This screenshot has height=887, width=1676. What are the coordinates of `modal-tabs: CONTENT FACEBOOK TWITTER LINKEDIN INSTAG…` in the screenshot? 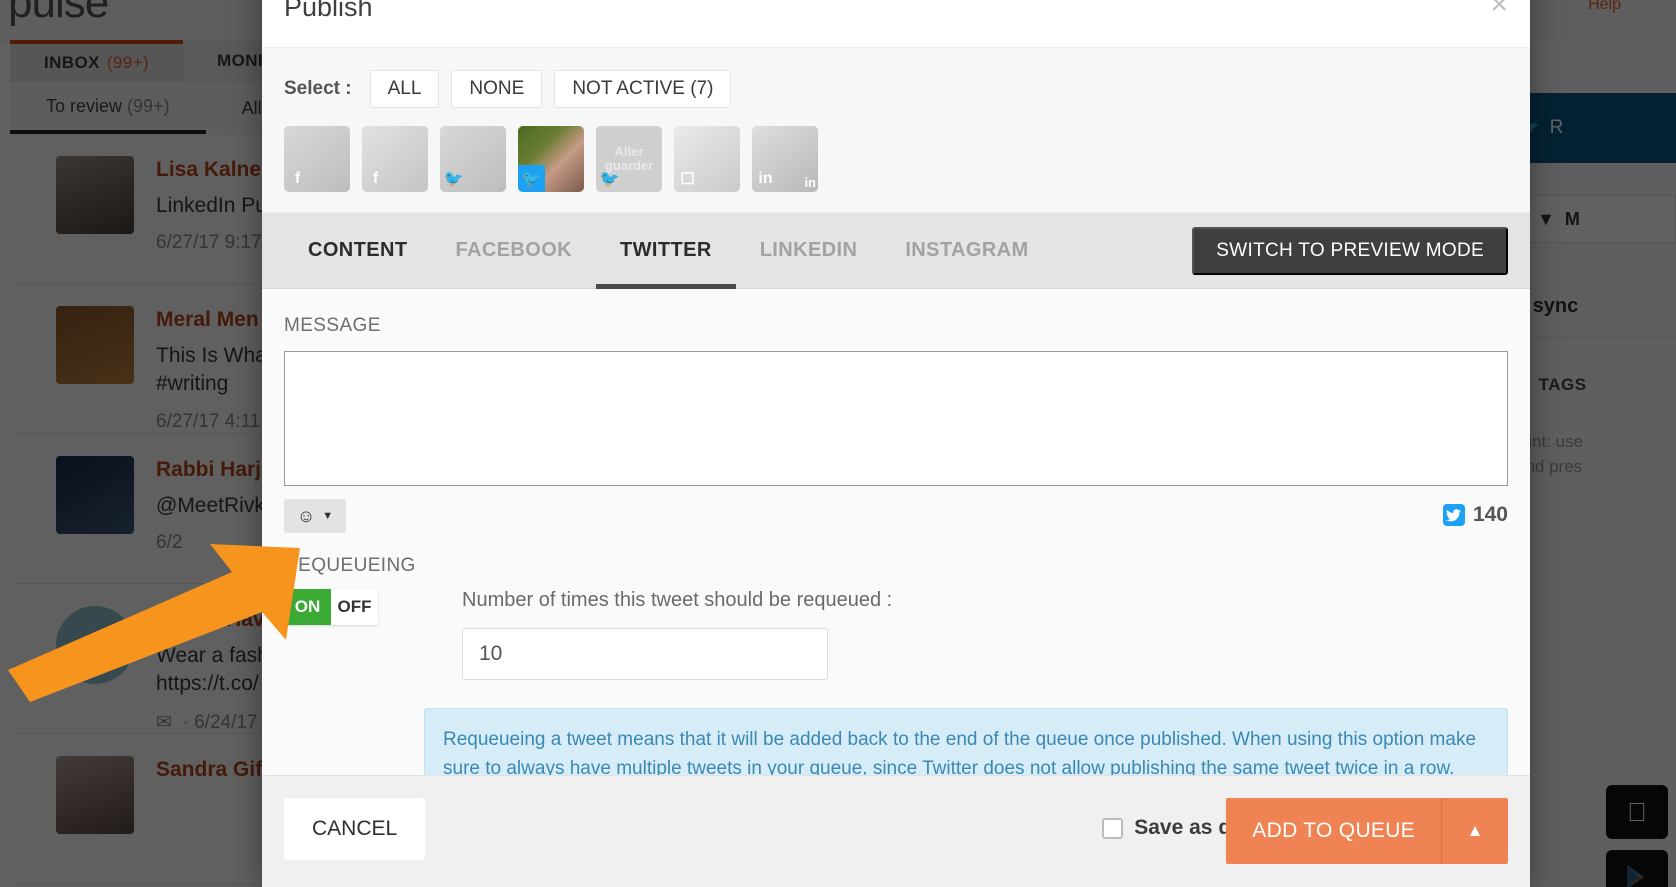 It's located at (896, 251).